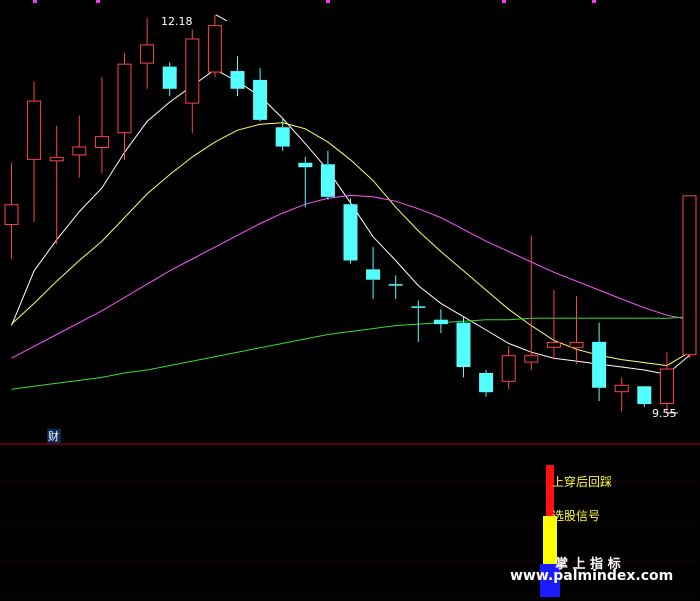 Image resolution: width=700 pixels, height=601 pixels. I want to click on cai-label: 财, so click(53, 436).